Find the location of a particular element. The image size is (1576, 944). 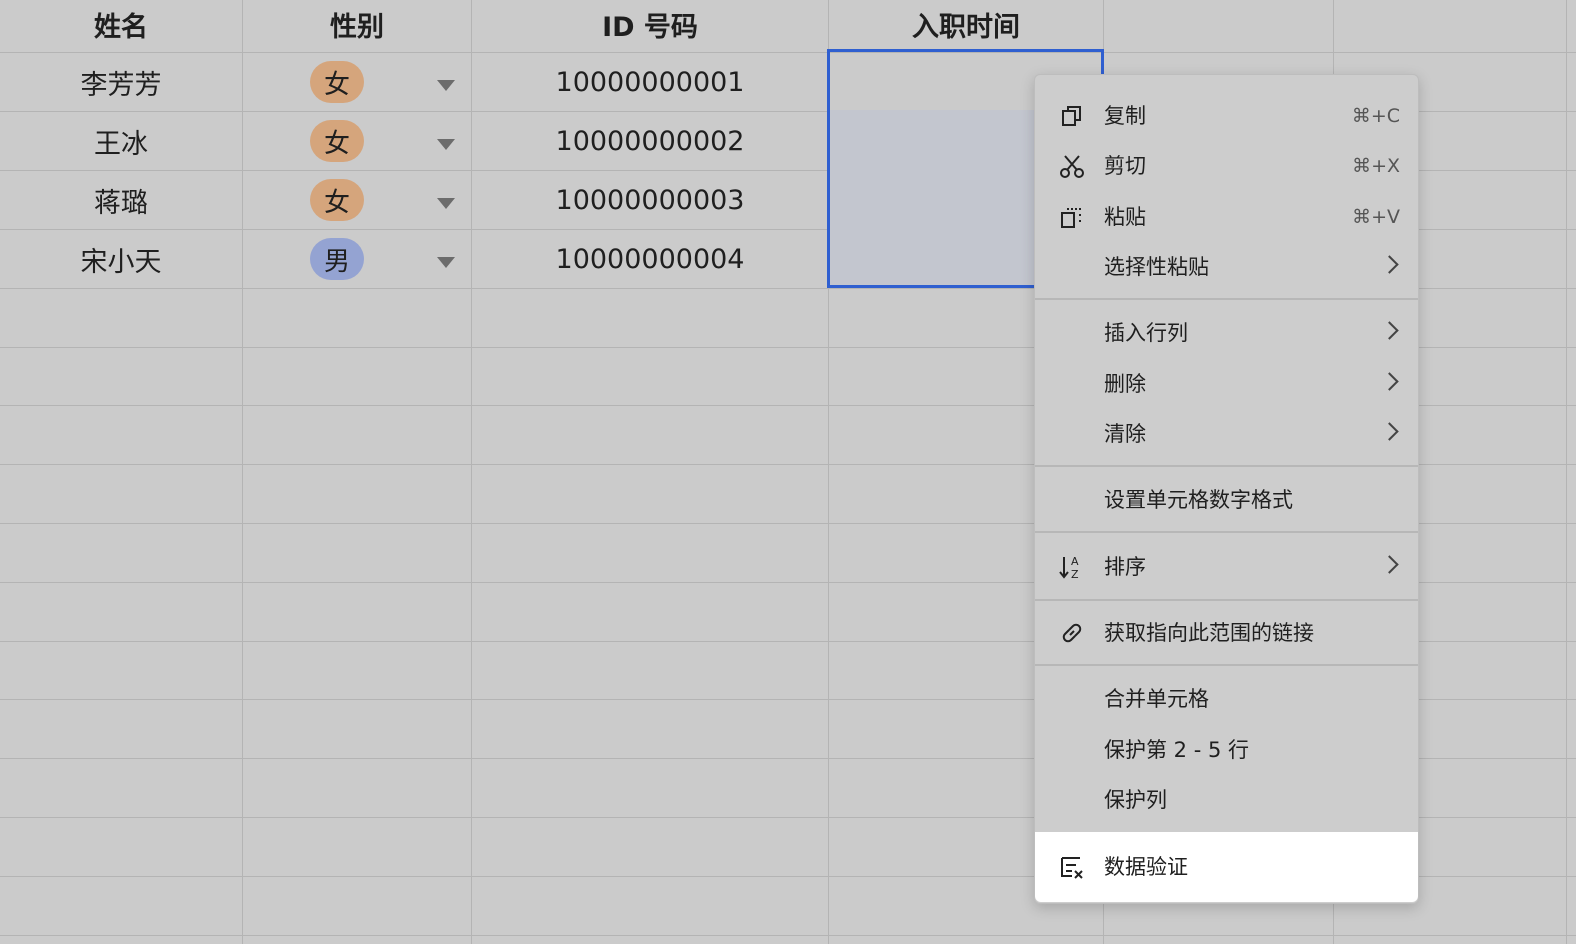

menu-item-protect-rows: 保护第 2 - 5 行 is located at coordinates (1226, 750).